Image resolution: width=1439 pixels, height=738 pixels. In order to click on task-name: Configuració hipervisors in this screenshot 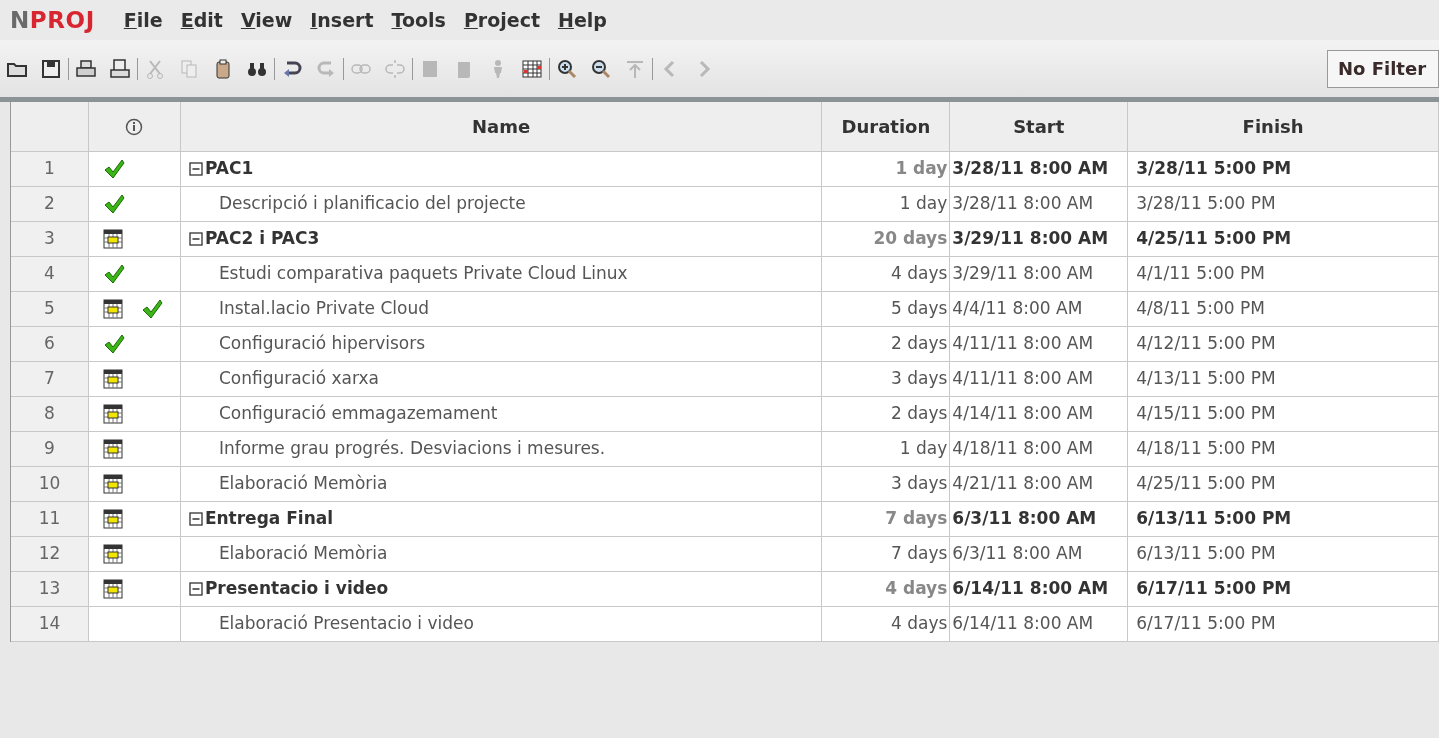, I will do `click(322, 344)`.